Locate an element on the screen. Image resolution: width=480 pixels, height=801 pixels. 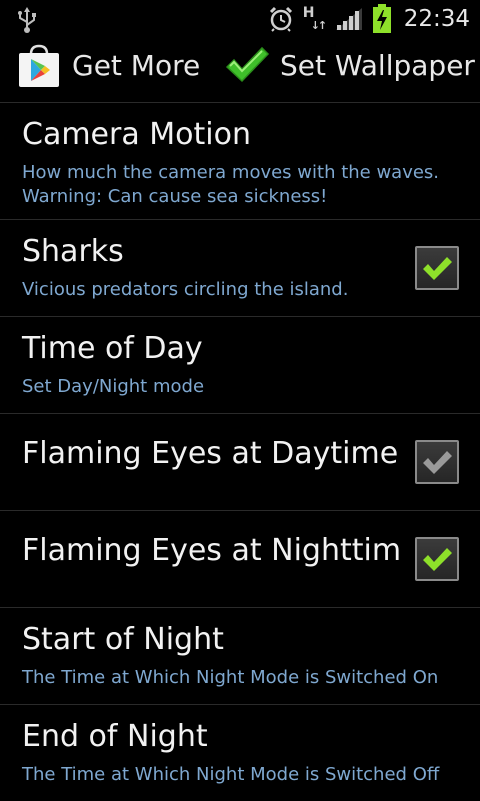
status-bar: H ↓↑ 22:34 is located at coordinates (240, 19).